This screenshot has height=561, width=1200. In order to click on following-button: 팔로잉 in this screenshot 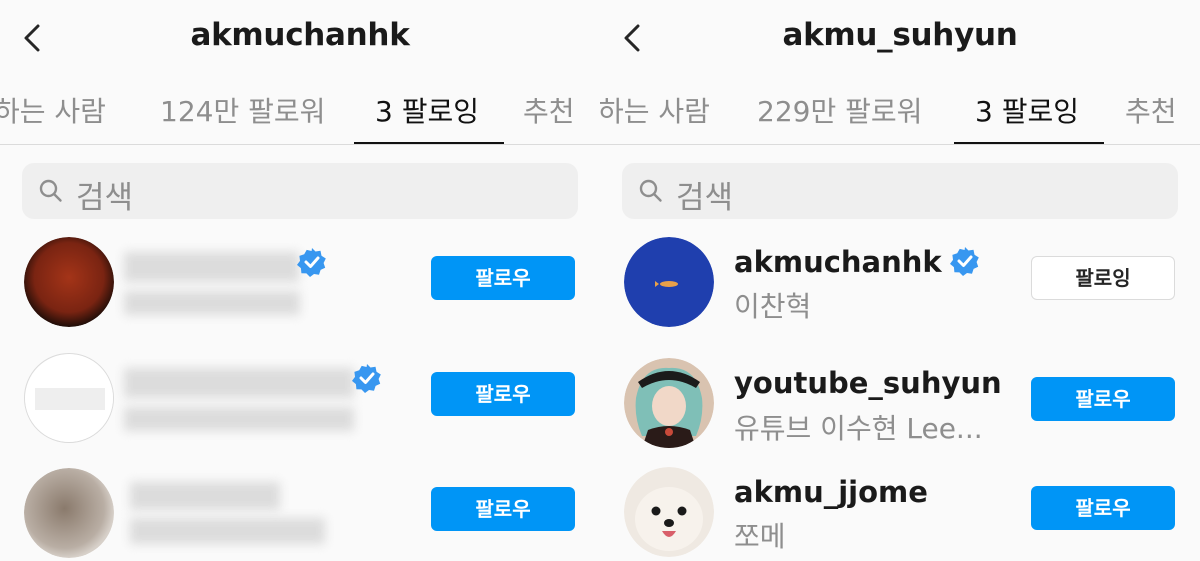, I will do `click(1103, 278)`.